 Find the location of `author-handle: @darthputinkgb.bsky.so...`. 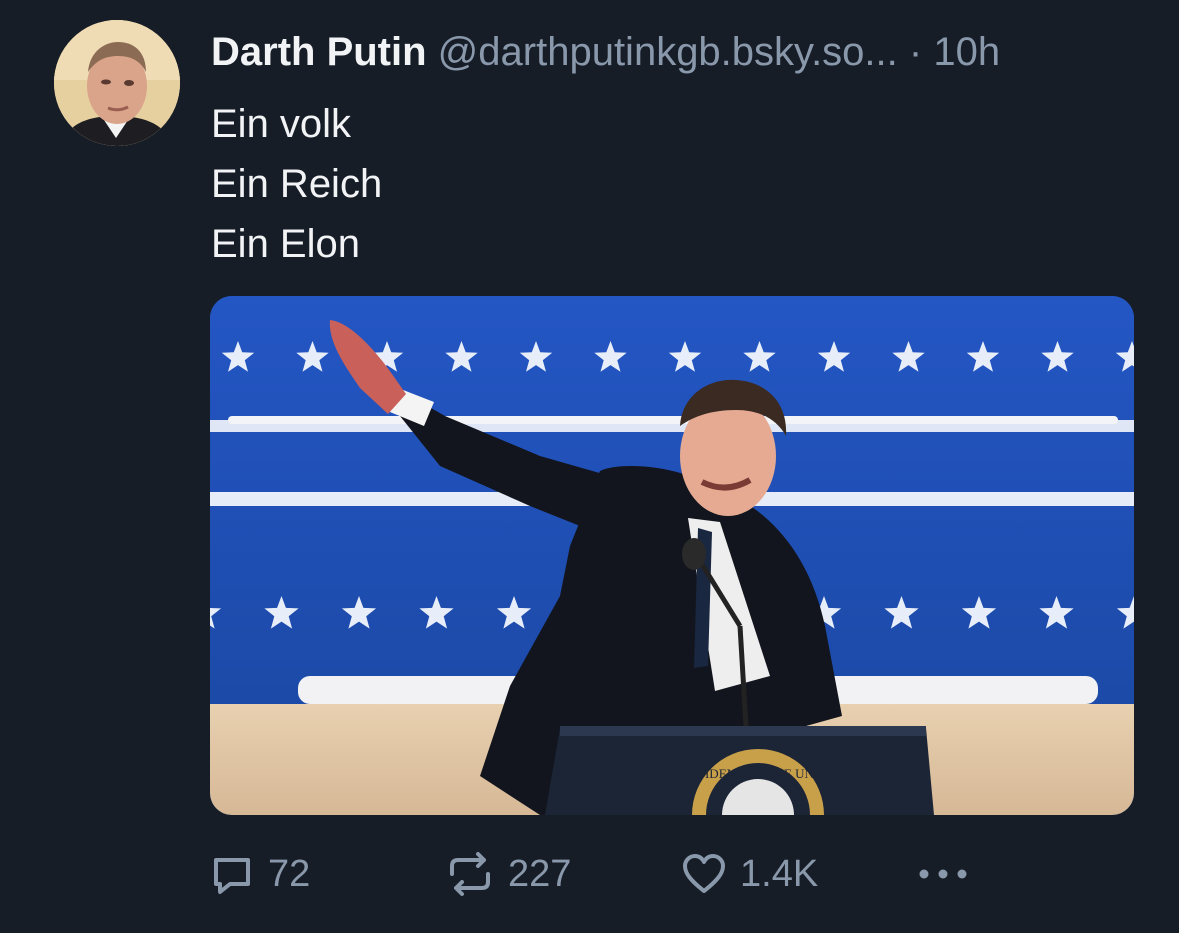

author-handle: @darthputinkgb.bsky.so... is located at coordinates (668, 52).